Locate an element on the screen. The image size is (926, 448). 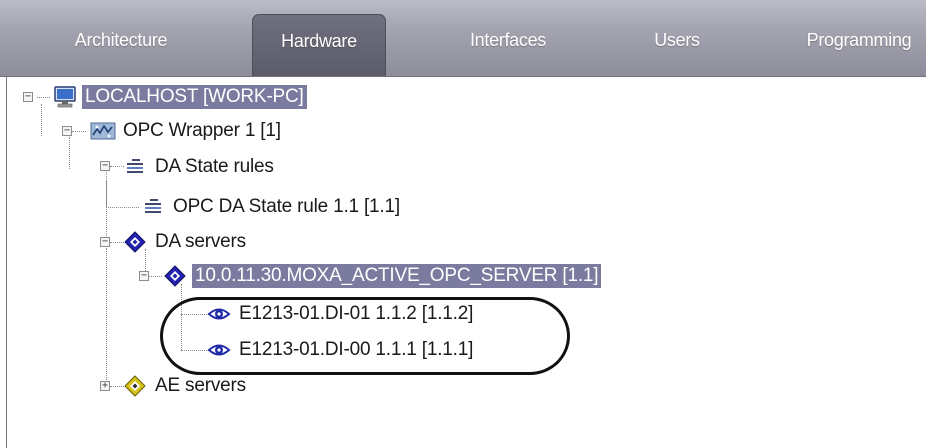
collapse-toggle-root: − is located at coordinates (28, 97).